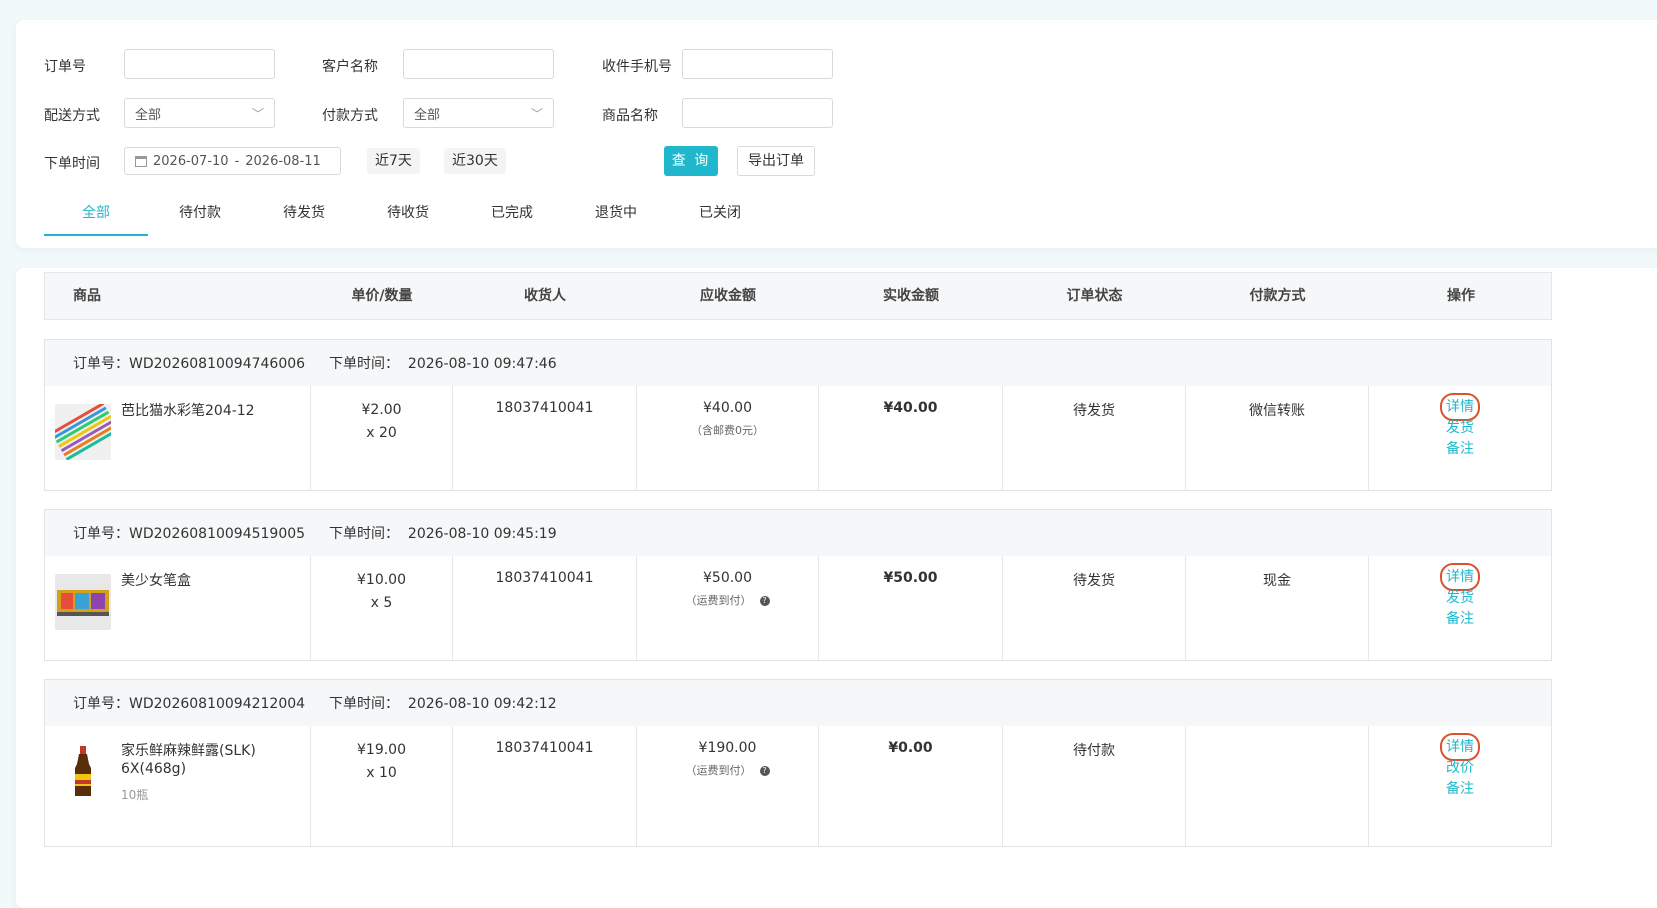  Describe the element at coordinates (616, 216) in the screenshot. I see `tab-returning: 退货中` at that location.